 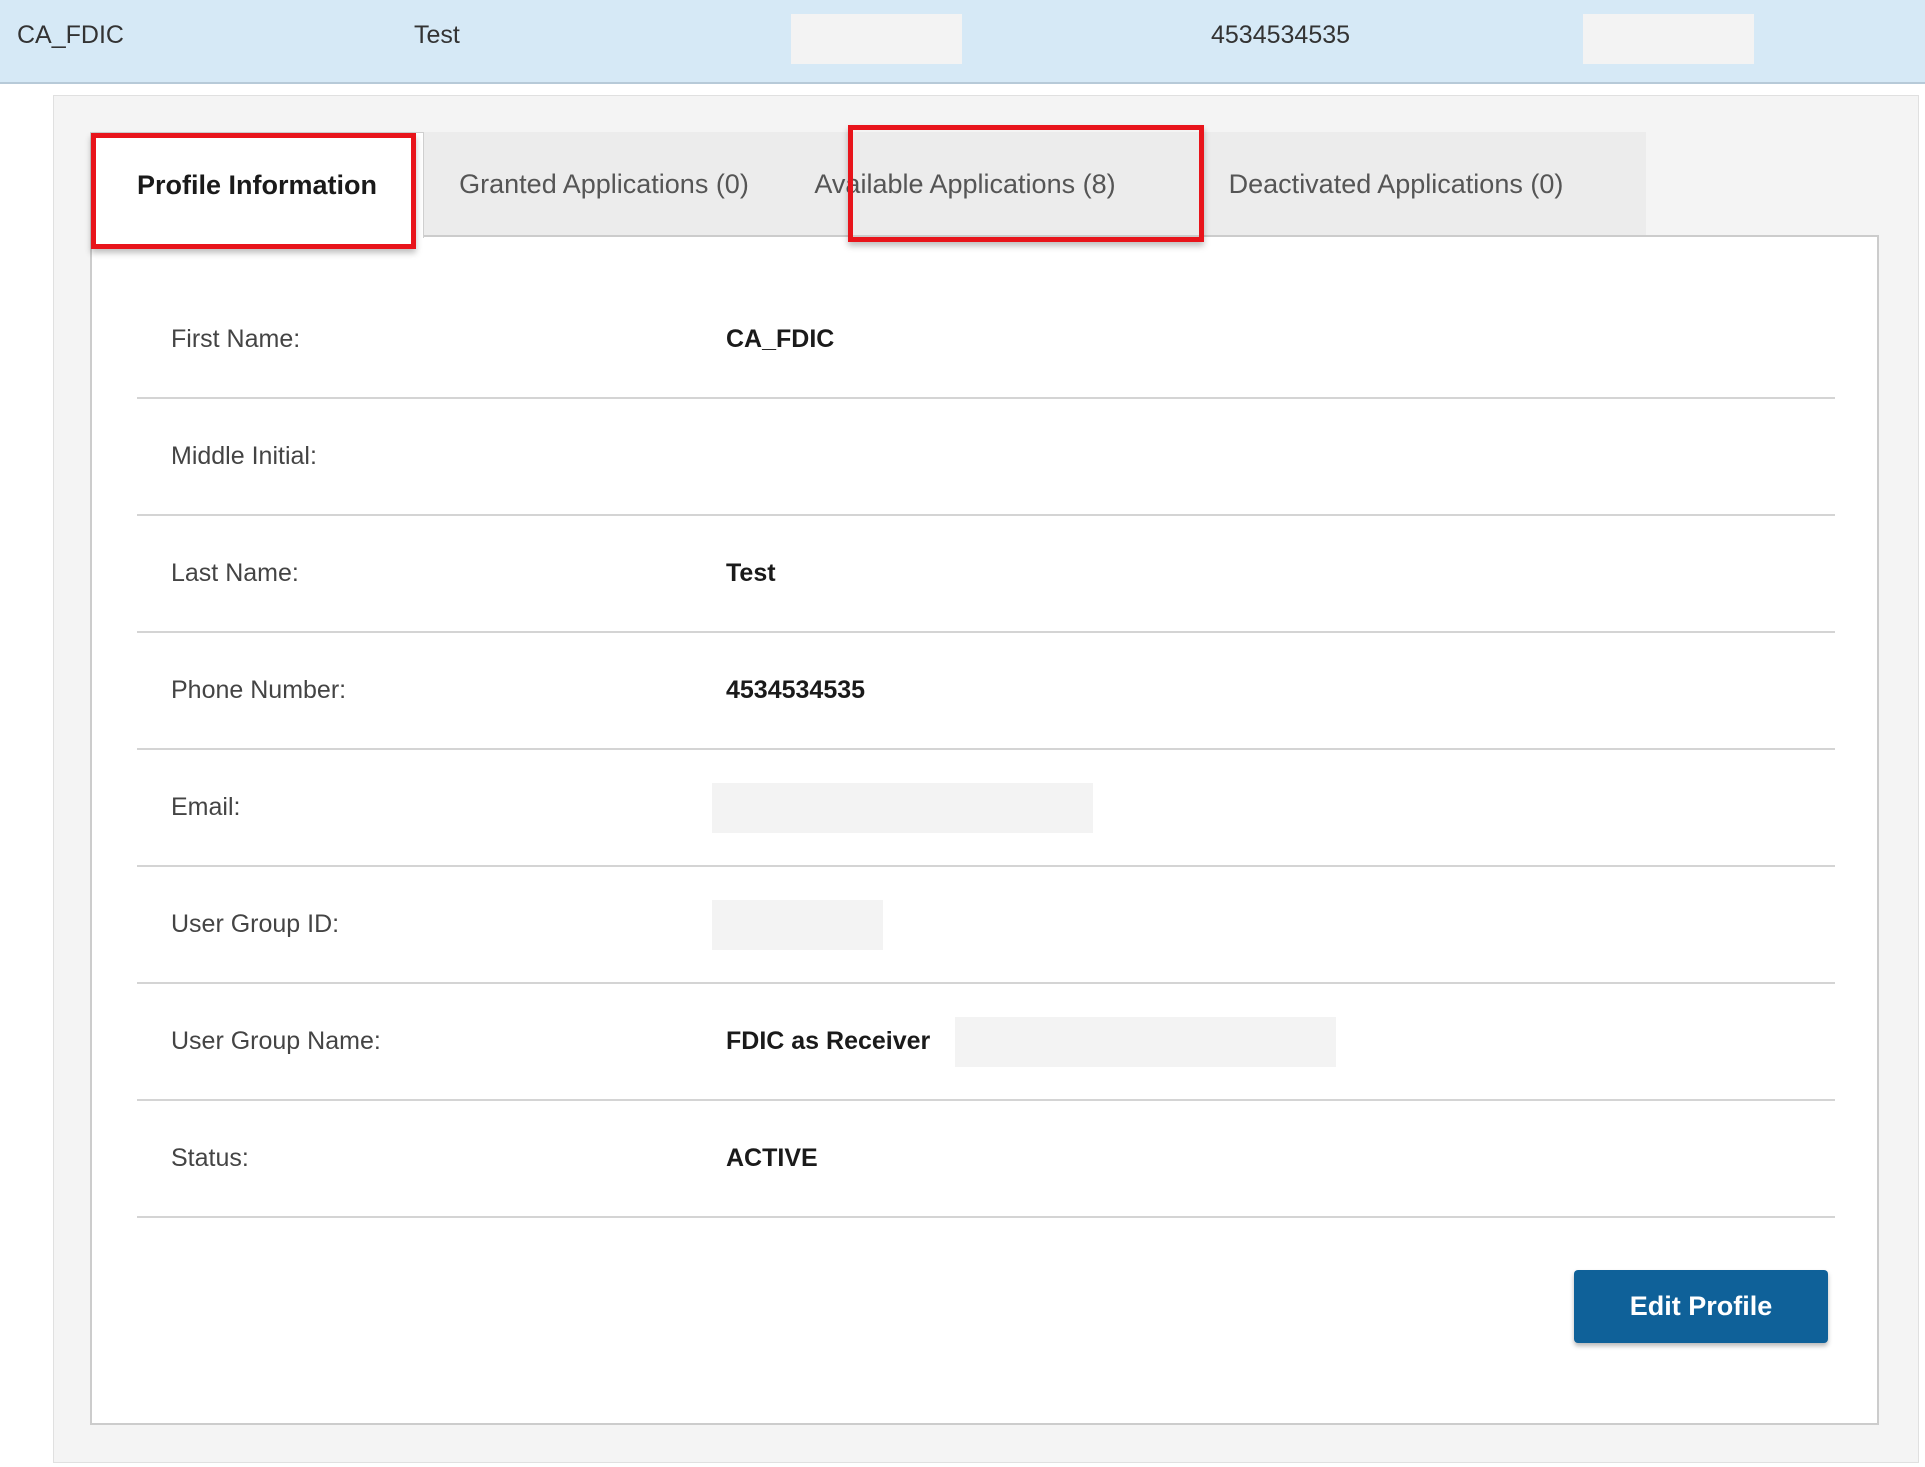 I want to click on user-group-name-label: User Group Name:, so click(x=276, y=1041).